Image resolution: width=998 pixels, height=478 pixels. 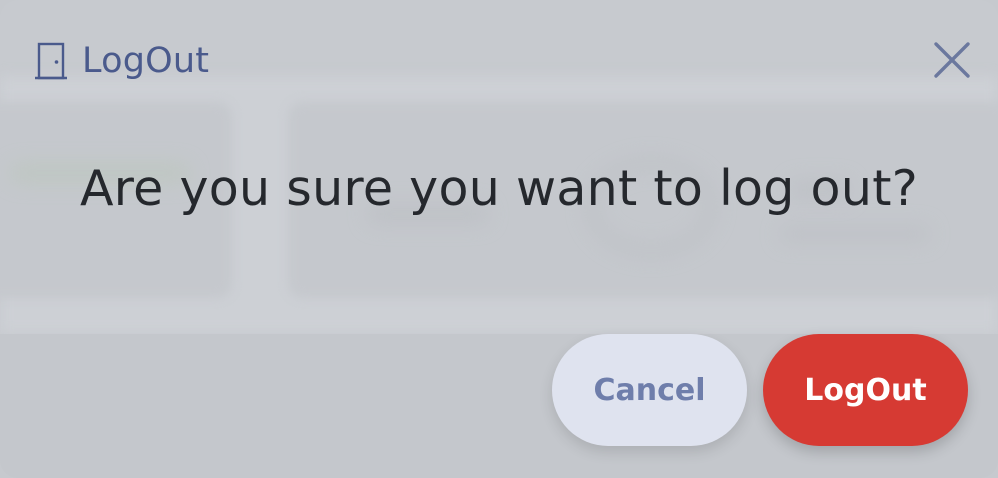 I want to click on close-button, so click(x=952, y=60).